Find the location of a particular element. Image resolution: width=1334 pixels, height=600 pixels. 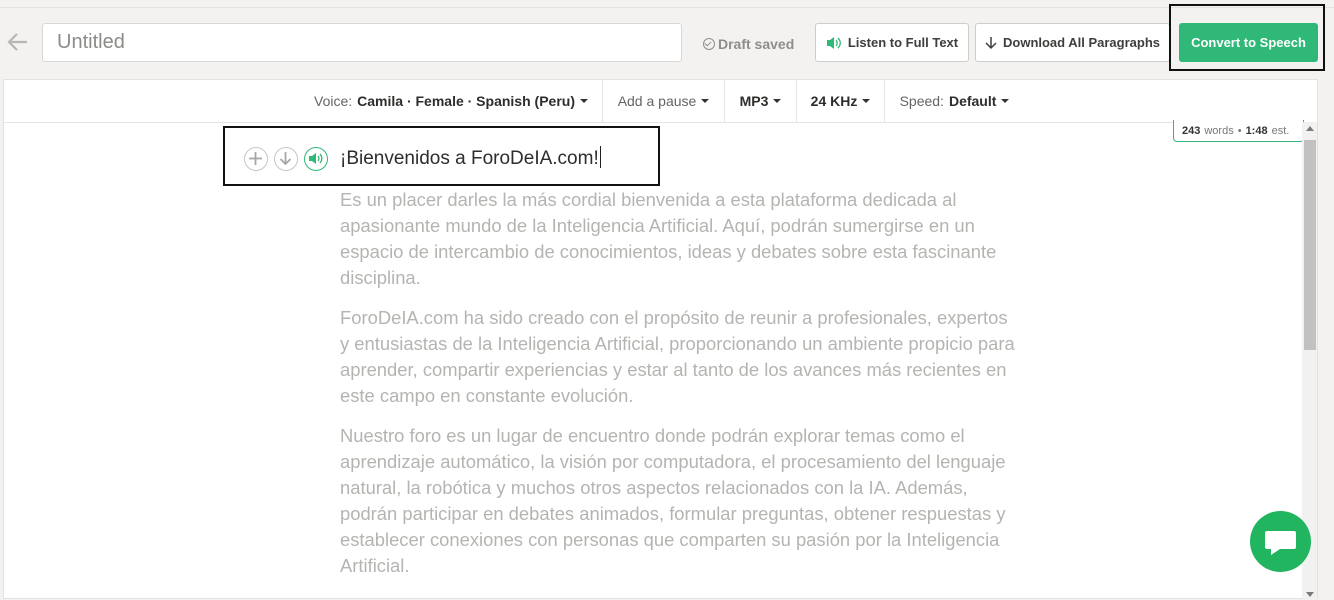

scroll-down-icon is located at coordinates (1310, 594).